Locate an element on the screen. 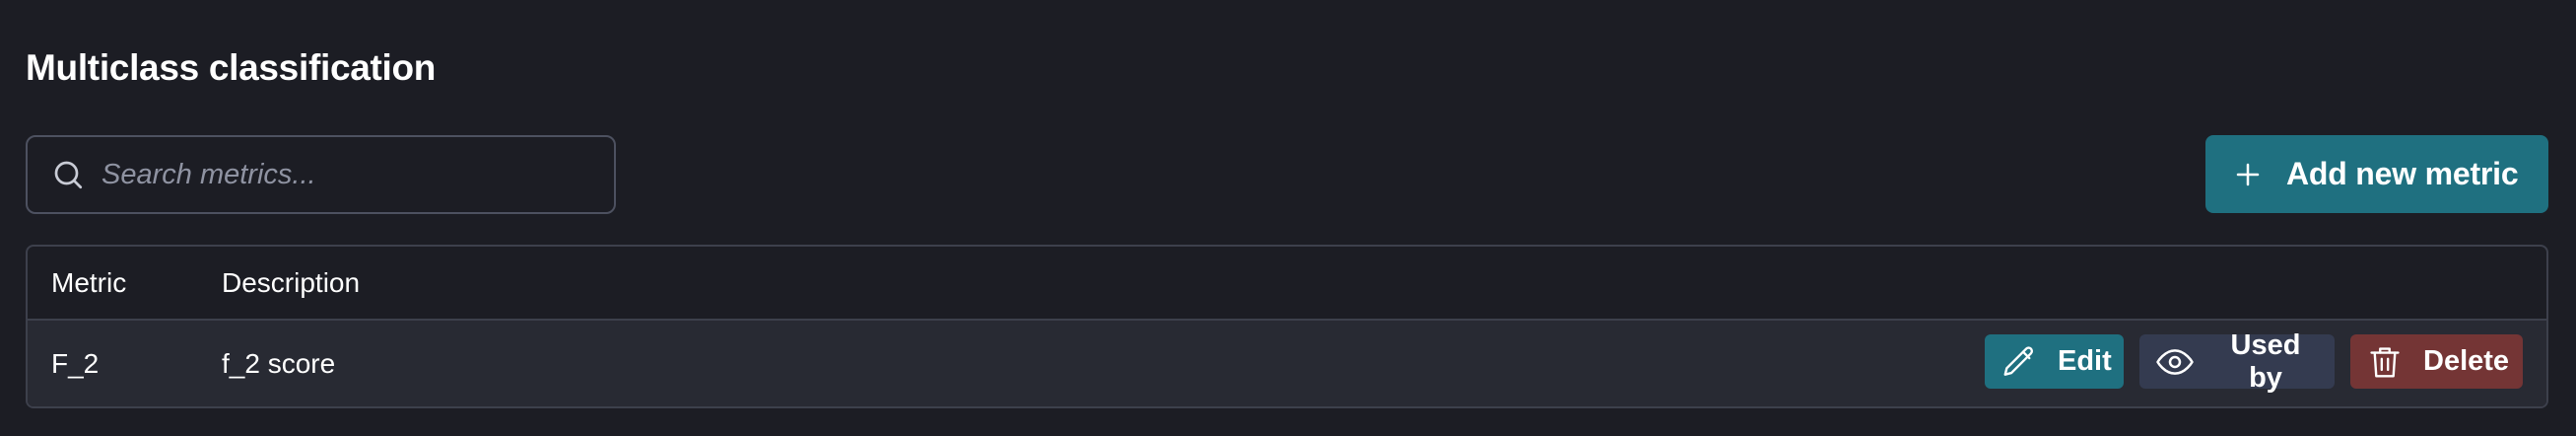  used-by-button: Used by is located at coordinates (2237, 362).